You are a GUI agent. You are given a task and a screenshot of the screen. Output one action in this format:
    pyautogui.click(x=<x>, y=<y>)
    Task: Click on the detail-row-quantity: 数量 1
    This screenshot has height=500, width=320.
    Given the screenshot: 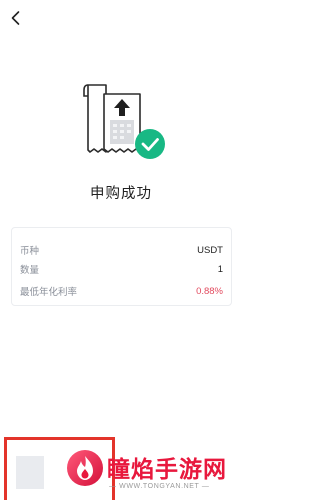 What is the action you would take?
    pyautogui.click(x=121, y=269)
    